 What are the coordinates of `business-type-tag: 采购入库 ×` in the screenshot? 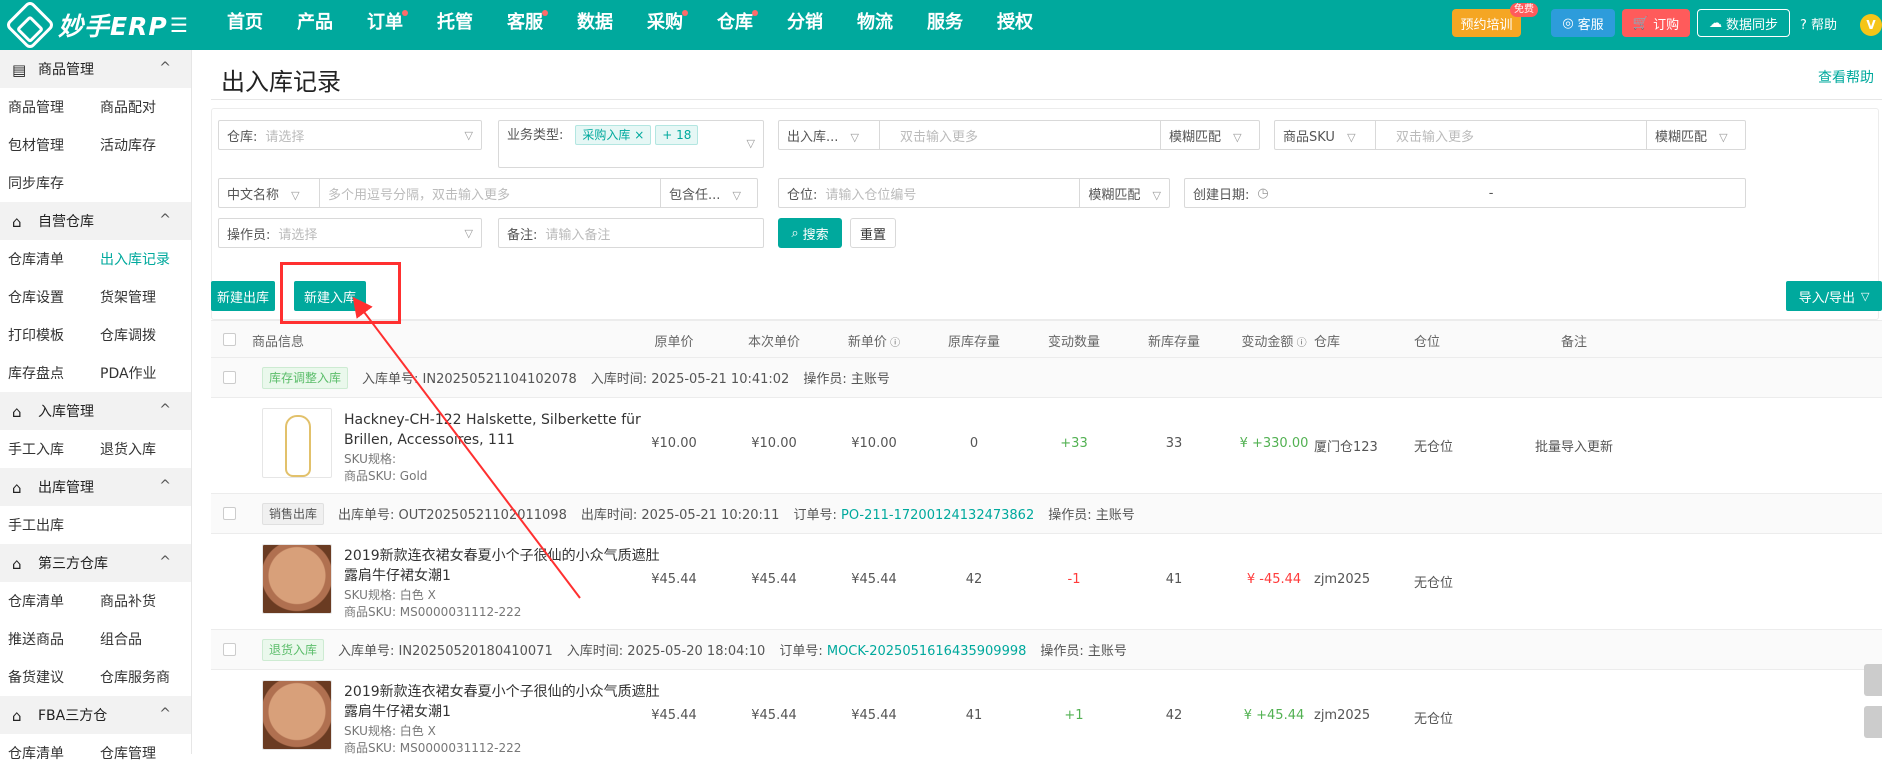 It's located at (613, 135).